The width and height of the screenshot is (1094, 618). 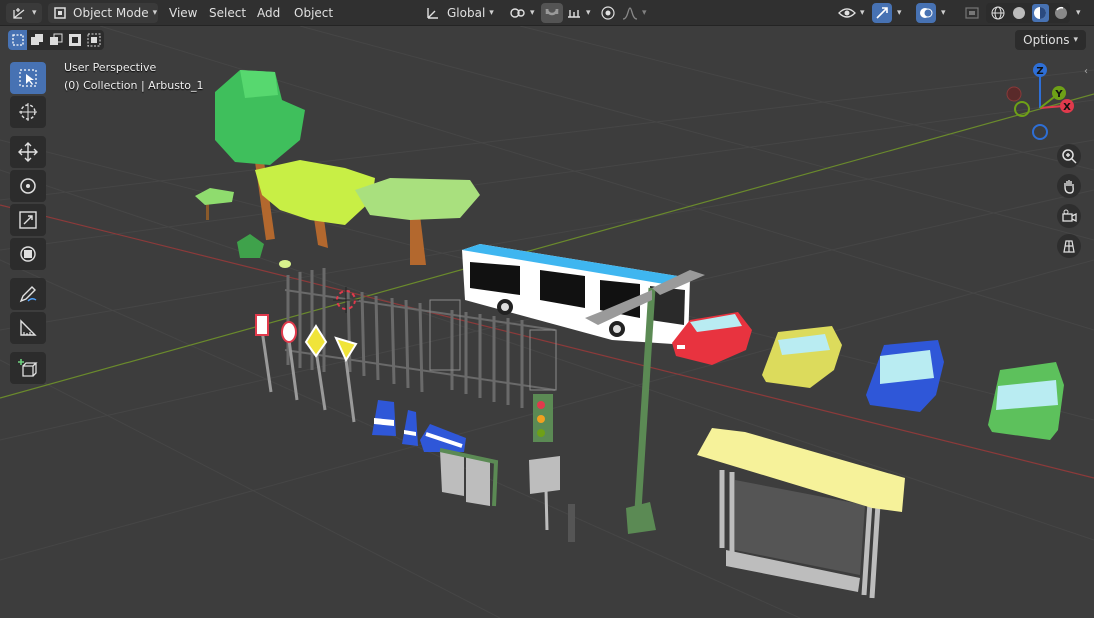 I want to click on menu-view: View, so click(x=183, y=13).